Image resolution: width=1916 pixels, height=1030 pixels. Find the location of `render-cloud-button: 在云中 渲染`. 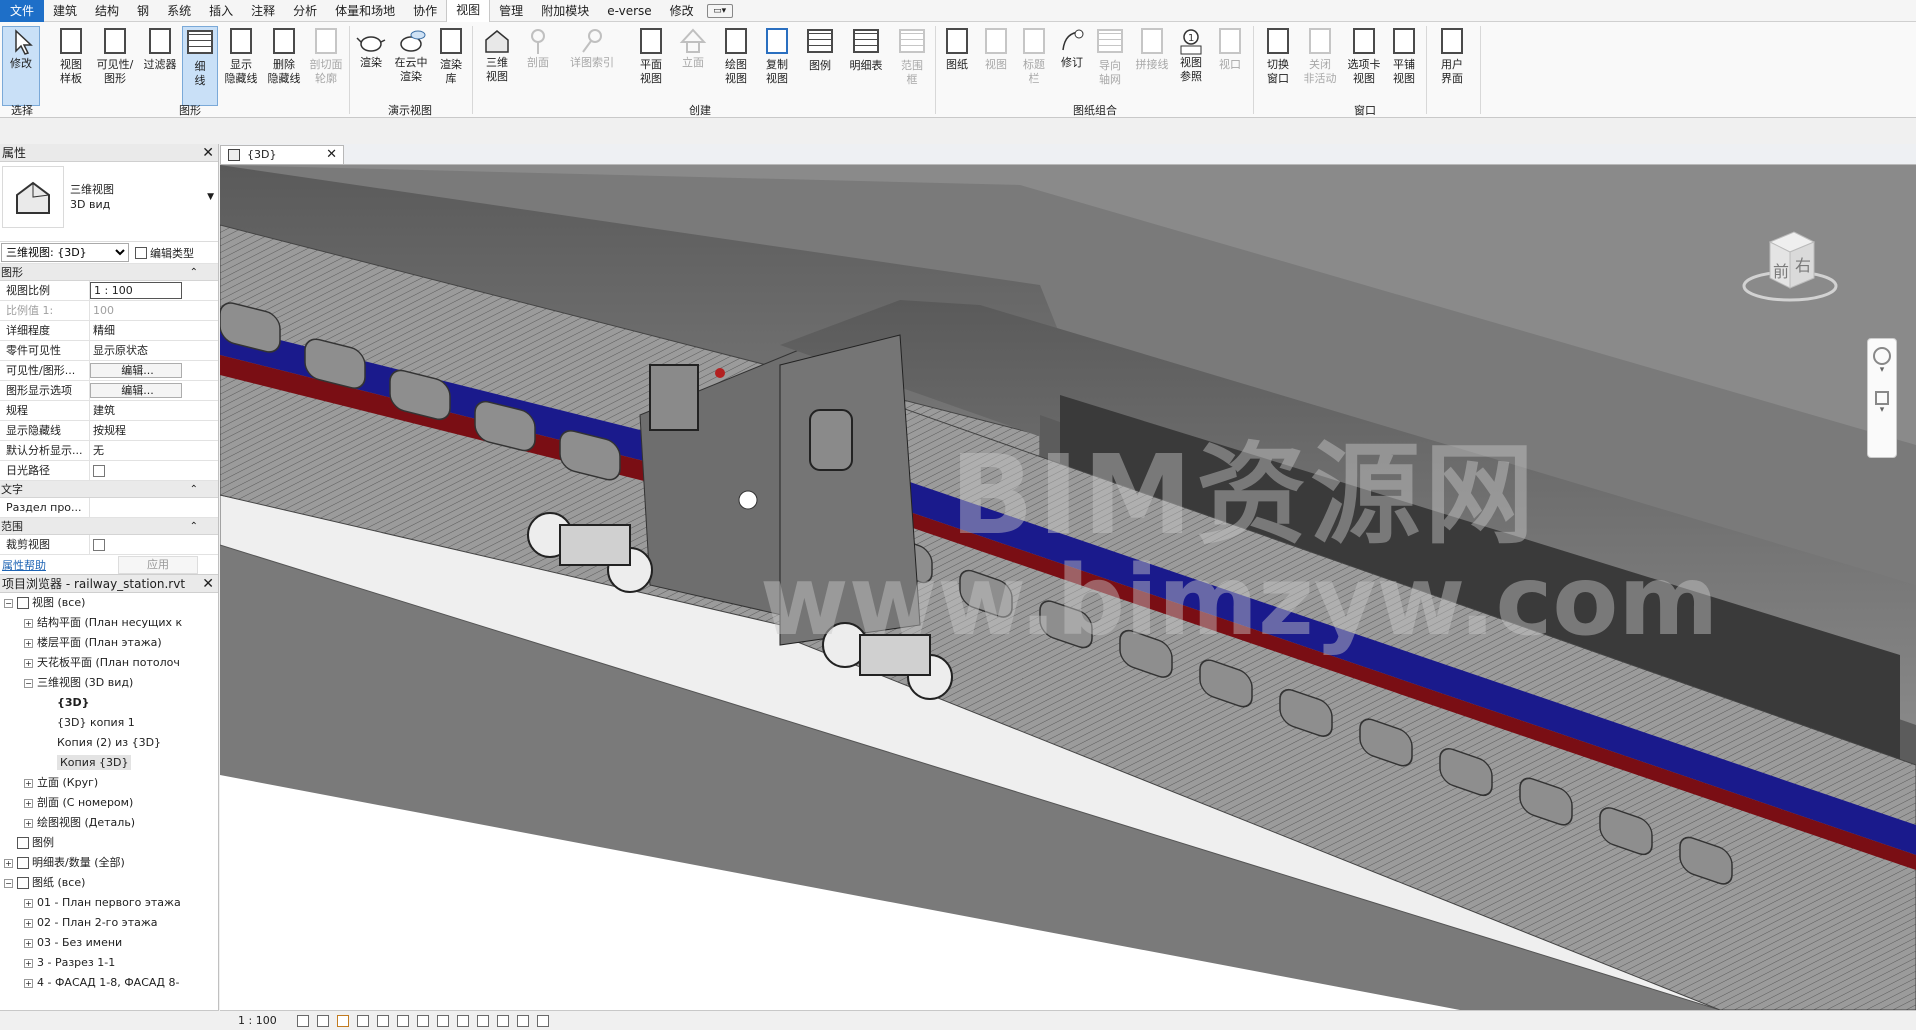

render-cloud-button: 在云中 渲染 is located at coordinates (411, 55).